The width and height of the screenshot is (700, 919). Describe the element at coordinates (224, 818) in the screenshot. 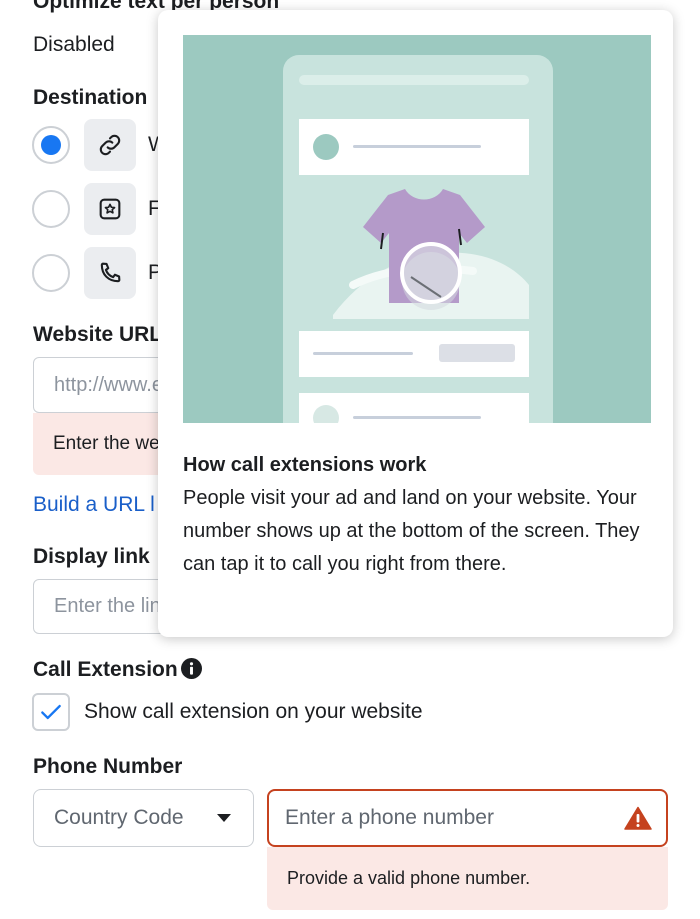

I see `caret-down-icon` at that location.